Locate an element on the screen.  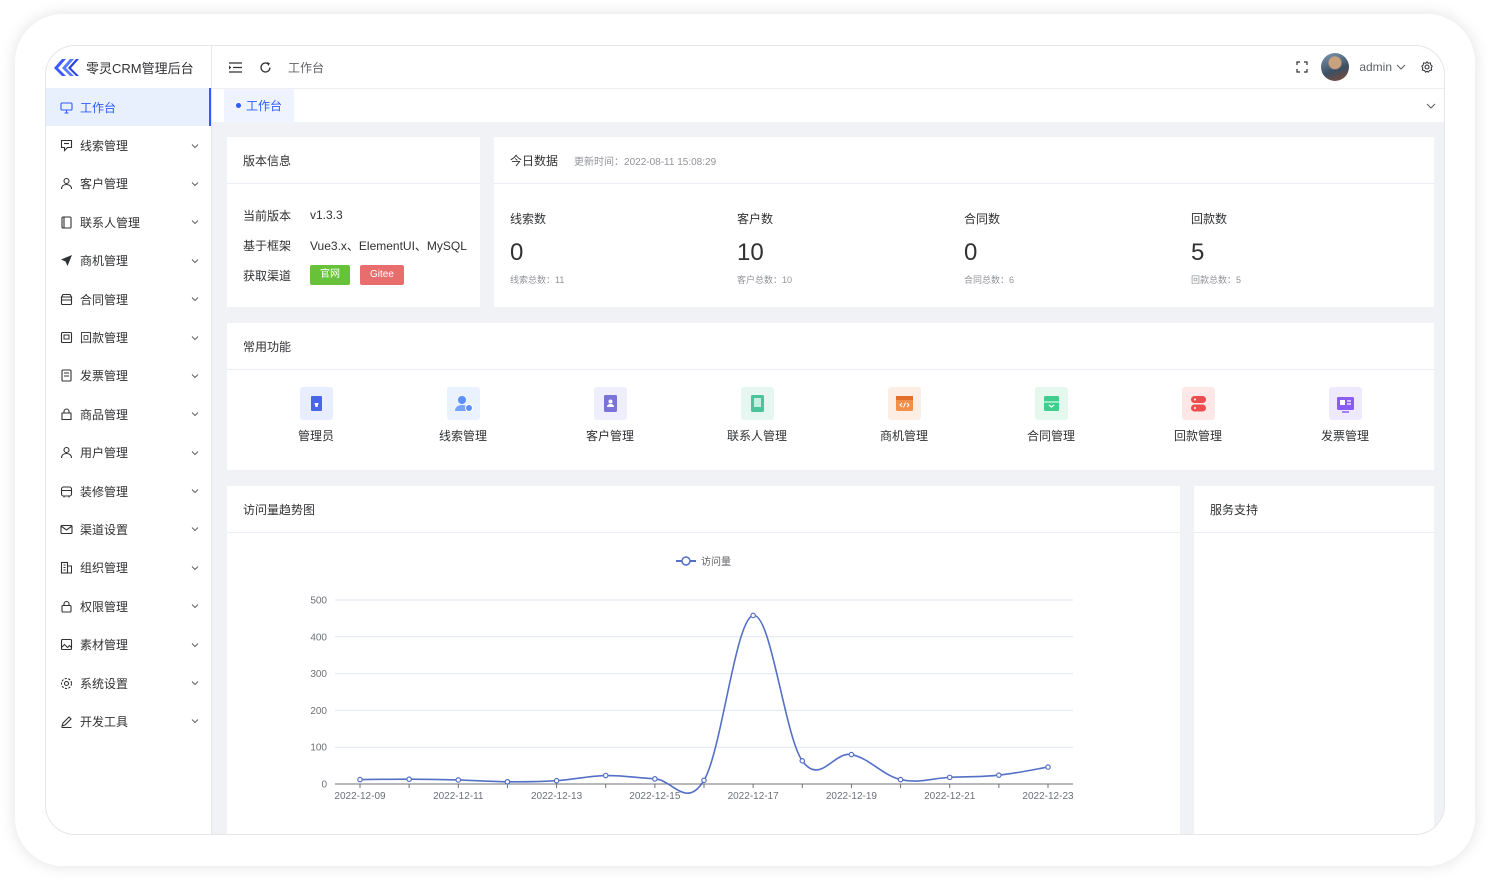
sidebar-item: 开发工具 is located at coordinates (128, 721).